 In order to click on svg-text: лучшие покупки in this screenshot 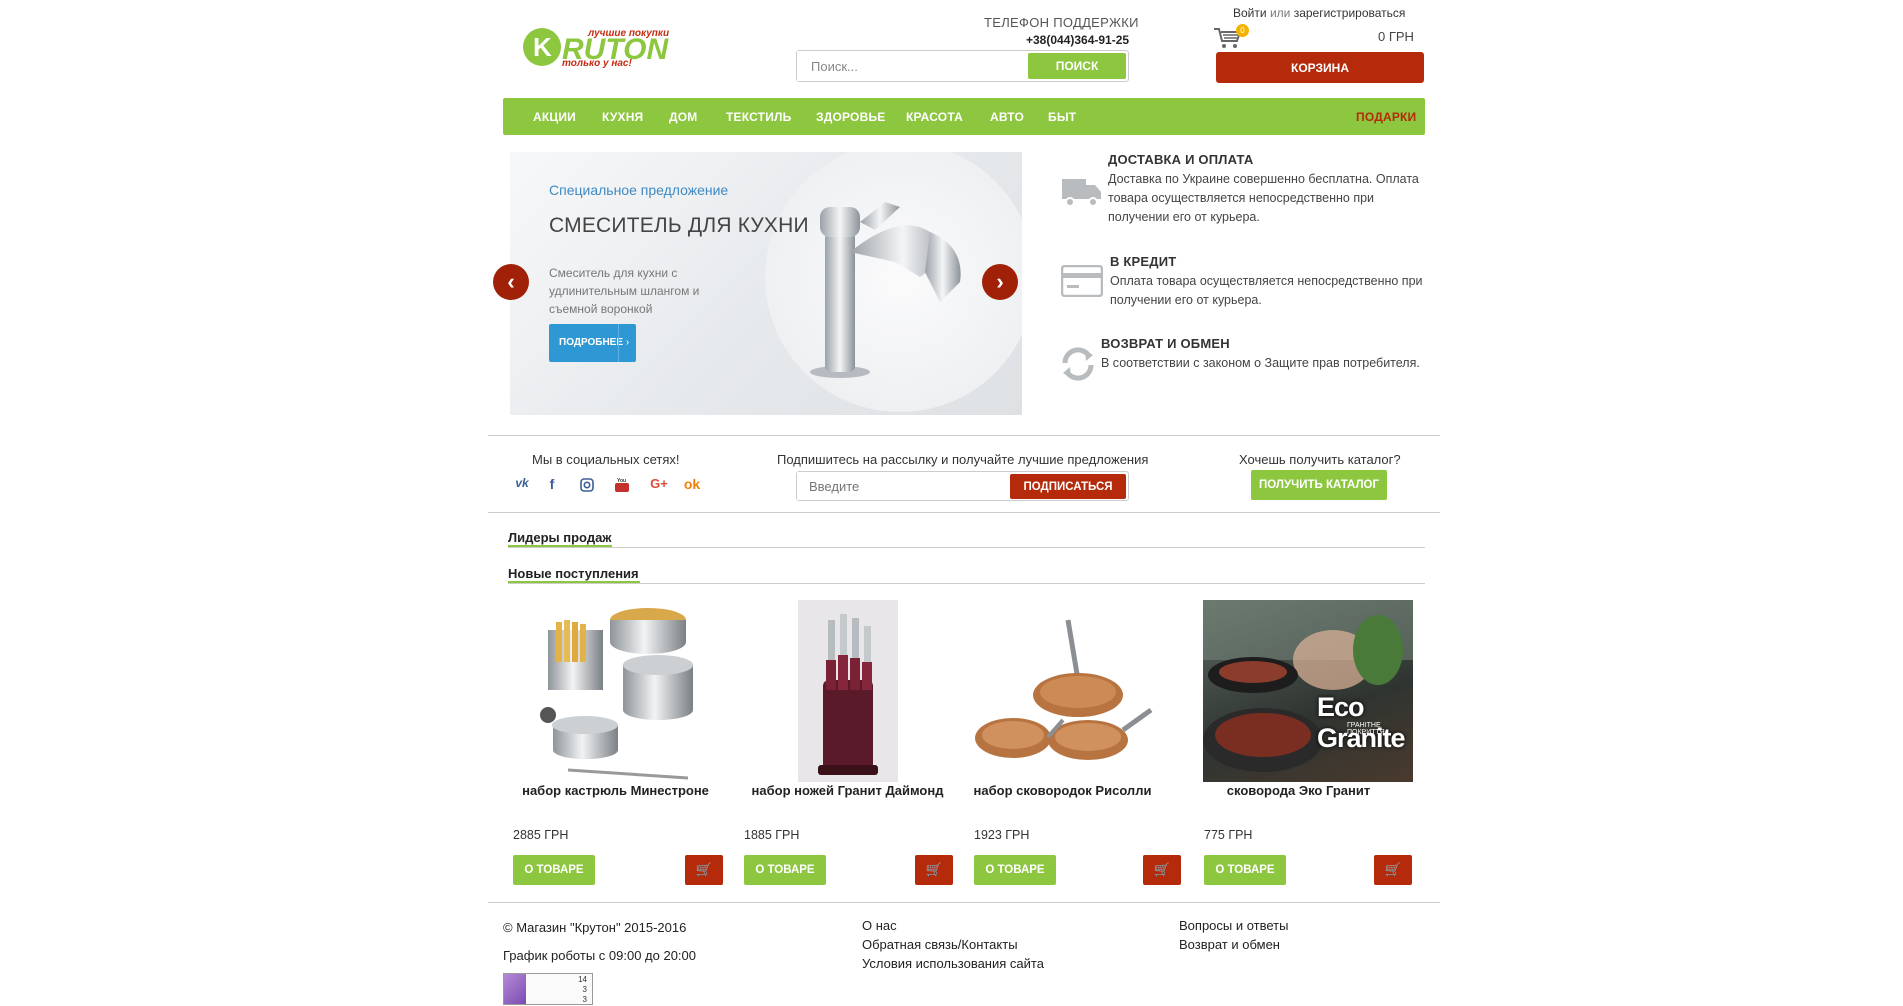, I will do `click(628, 33)`.